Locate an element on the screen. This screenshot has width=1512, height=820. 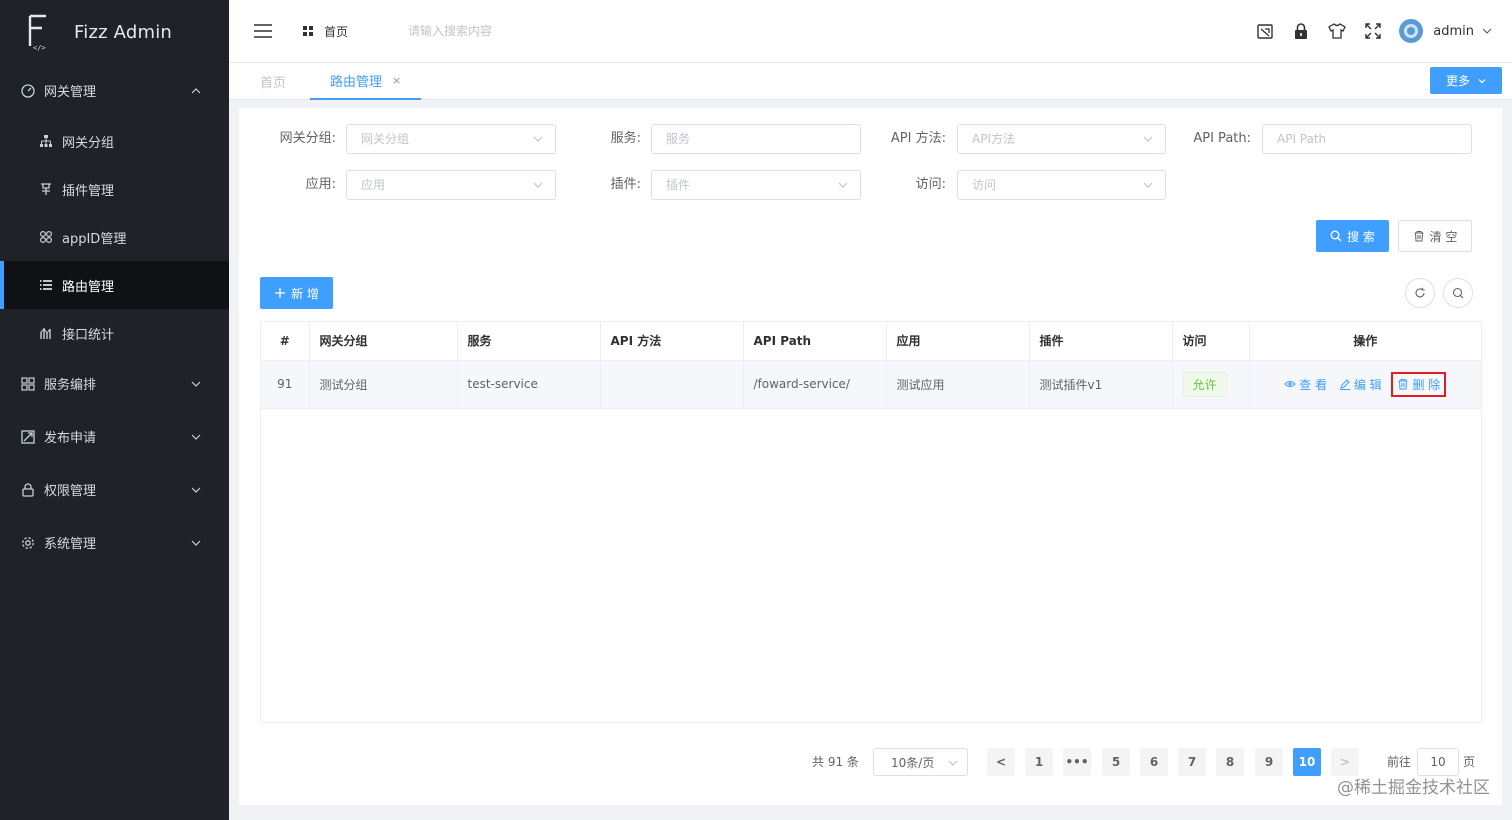
page-button-current: 10 is located at coordinates (1307, 762).